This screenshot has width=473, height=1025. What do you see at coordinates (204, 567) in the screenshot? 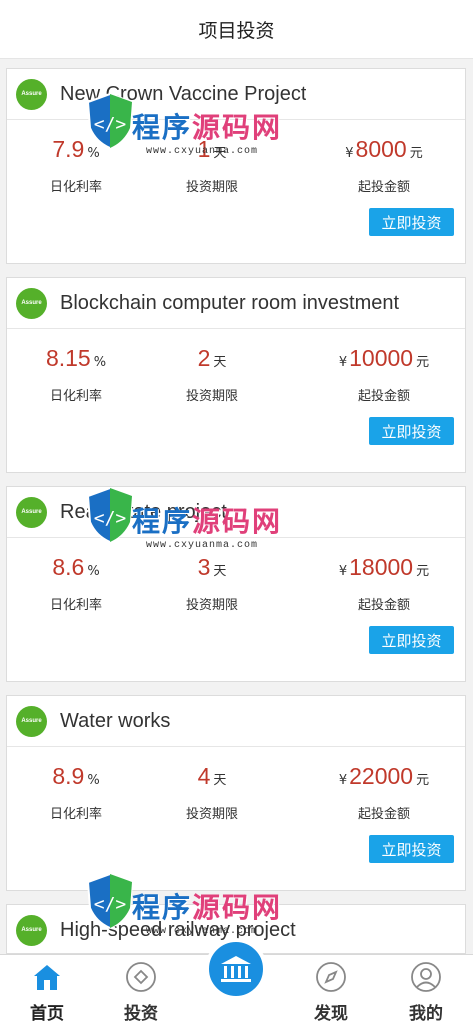
I see `term-value: 3` at bounding box center [204, 567].